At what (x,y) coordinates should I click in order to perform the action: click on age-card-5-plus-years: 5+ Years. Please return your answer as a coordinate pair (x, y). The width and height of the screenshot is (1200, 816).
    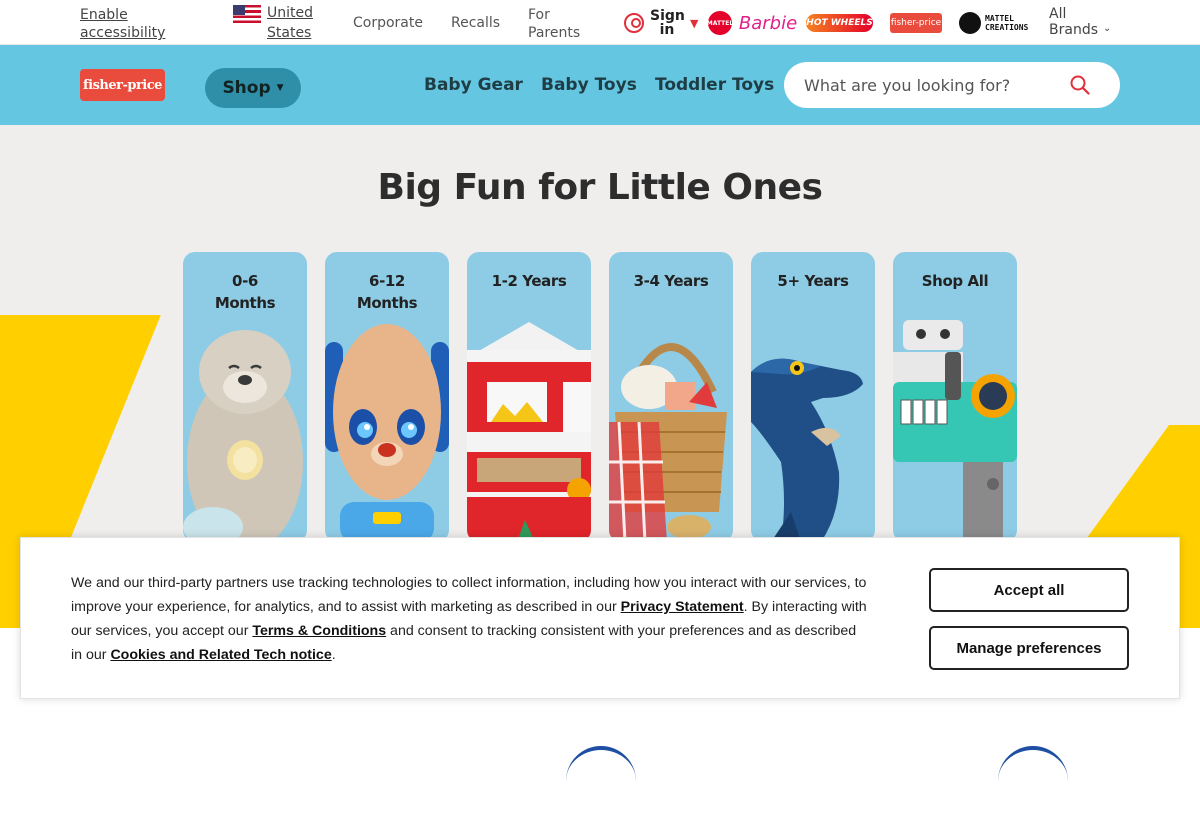
    Looking at the image, I should click on (813, 397).